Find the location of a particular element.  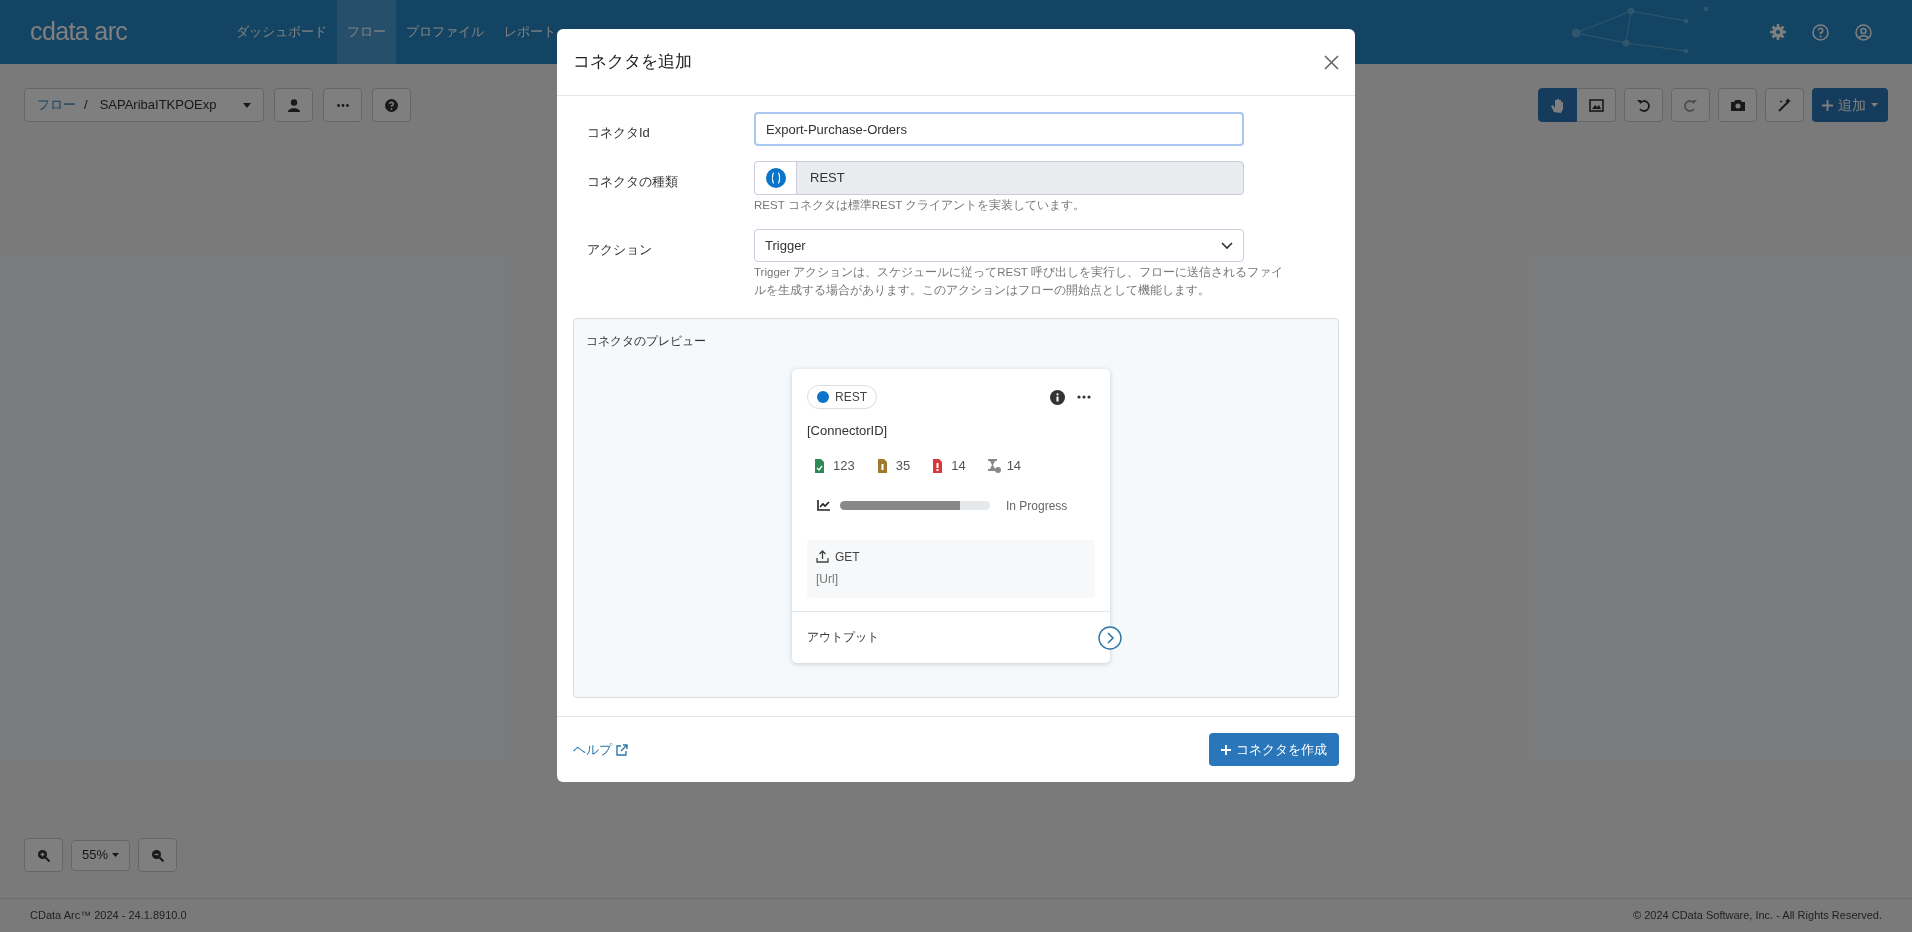

nav-tab: フロー is located at coordinates (366, 32).